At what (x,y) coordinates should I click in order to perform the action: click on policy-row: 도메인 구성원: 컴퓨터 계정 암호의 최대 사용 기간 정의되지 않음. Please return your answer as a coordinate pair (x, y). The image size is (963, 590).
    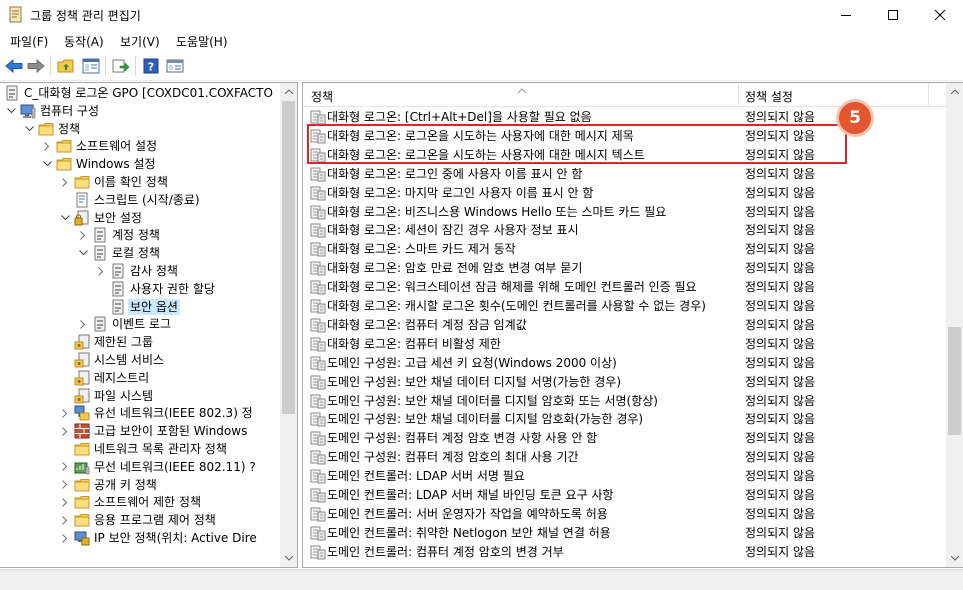
    Looking at the image, I should click on (623, 457).